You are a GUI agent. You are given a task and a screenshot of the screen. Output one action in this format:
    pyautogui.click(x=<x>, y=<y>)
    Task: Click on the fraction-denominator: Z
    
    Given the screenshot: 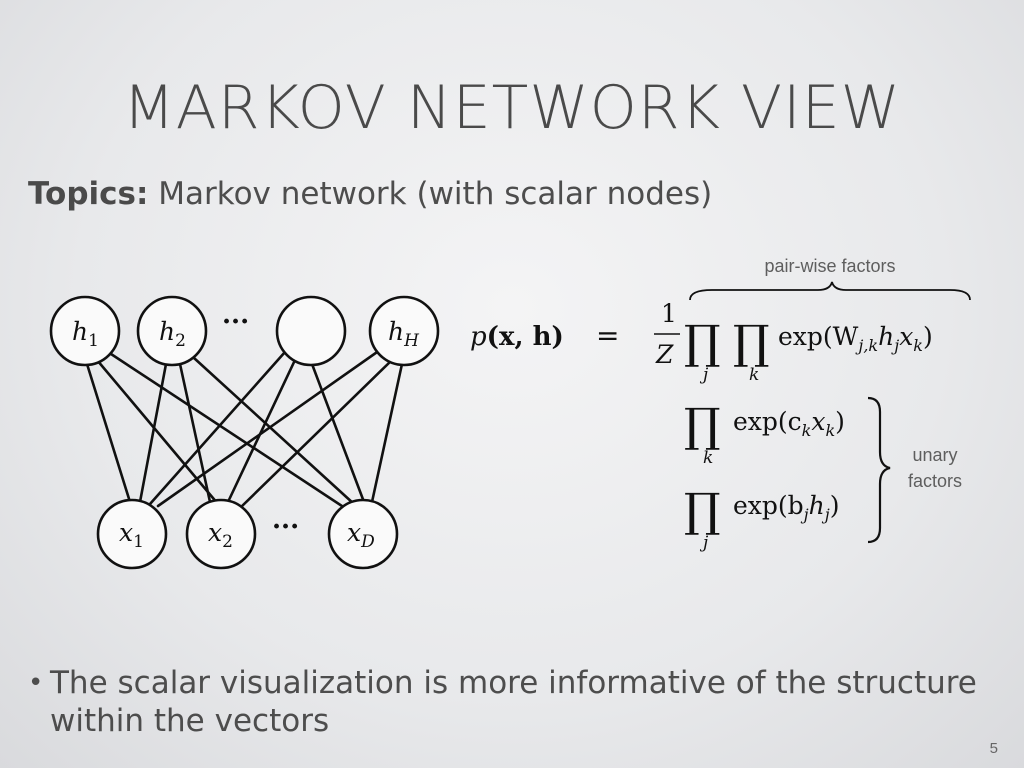 What is the action you would take?
    pyautogui.click(x=664, y=354)
    